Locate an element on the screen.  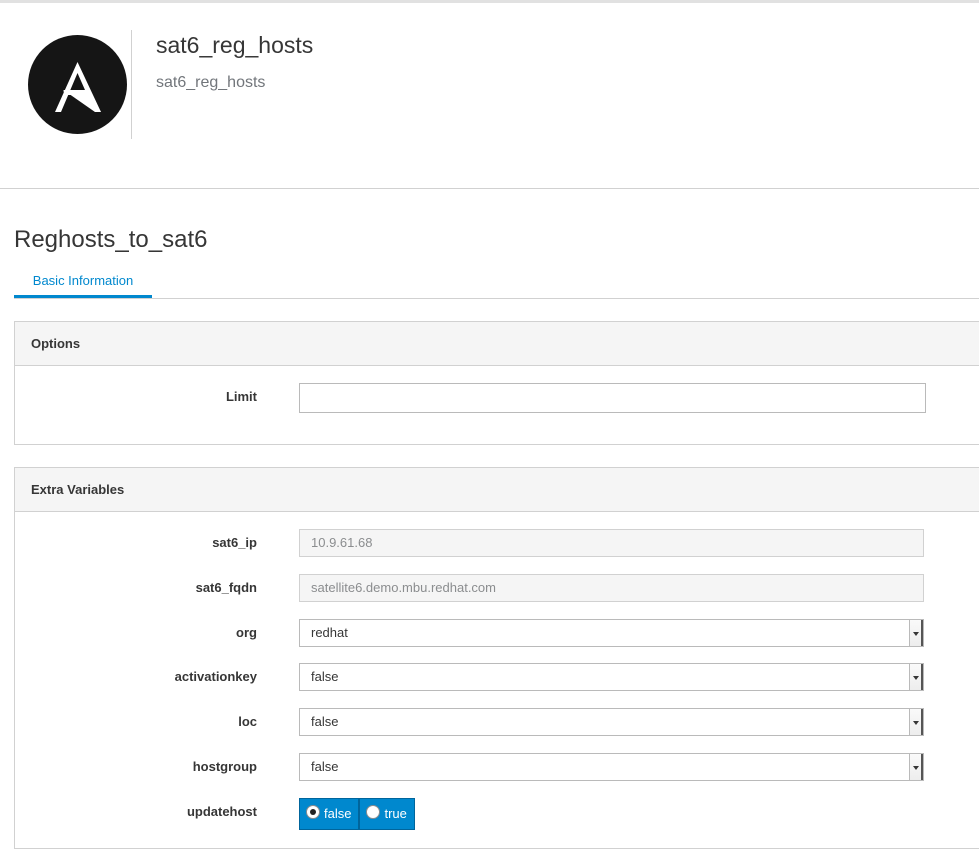
org-row: org redhat is located at coordinates (497, 633).